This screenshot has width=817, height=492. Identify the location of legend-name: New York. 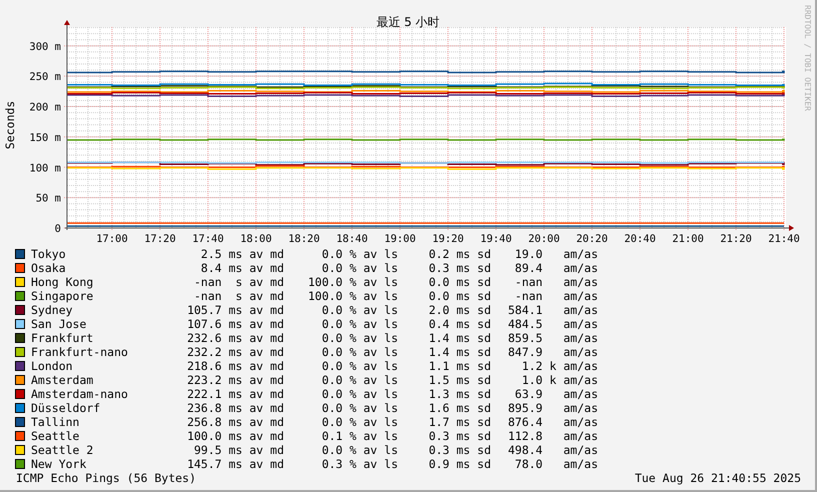
(59, 464).